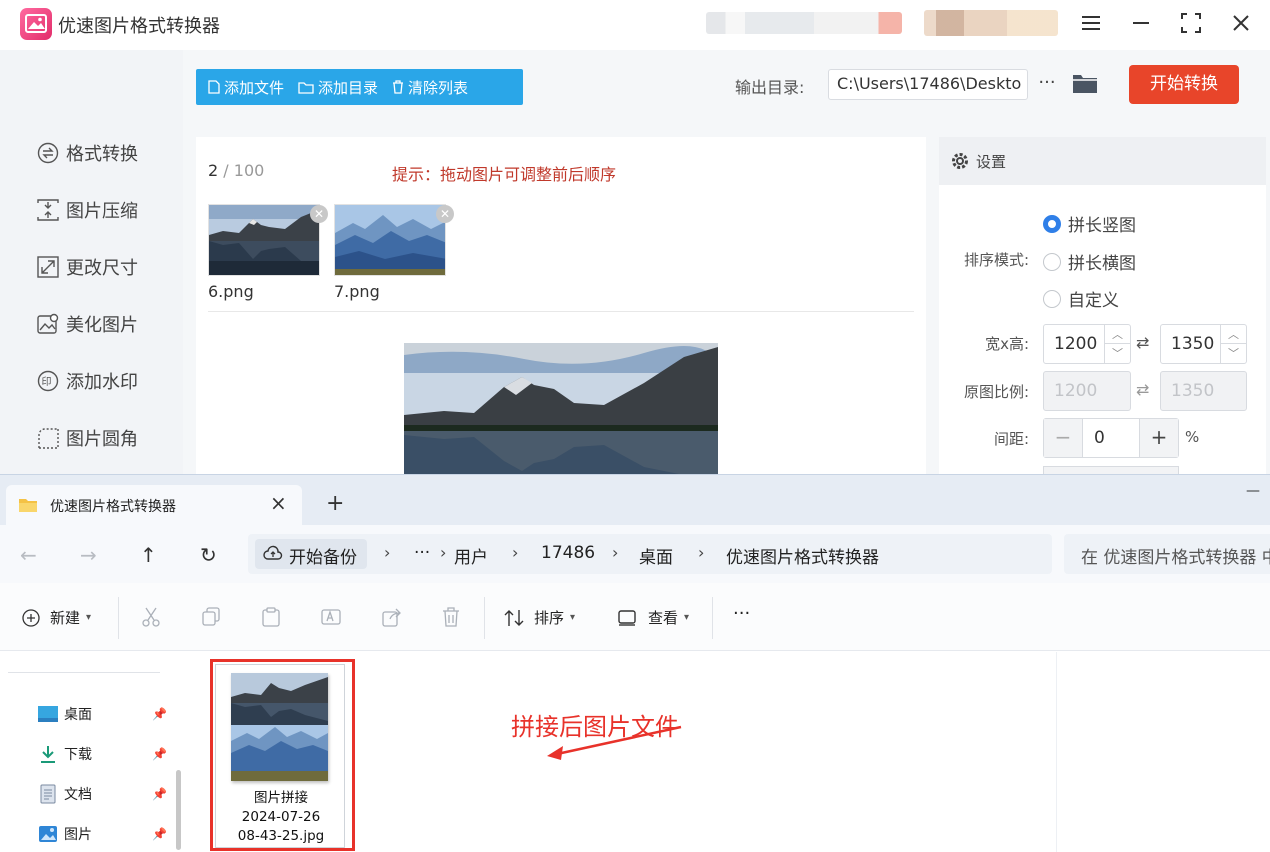  Describe the element at coordinates (1087, 391) in the screenshot. I see `ratio-width-input: 1200` at that location.